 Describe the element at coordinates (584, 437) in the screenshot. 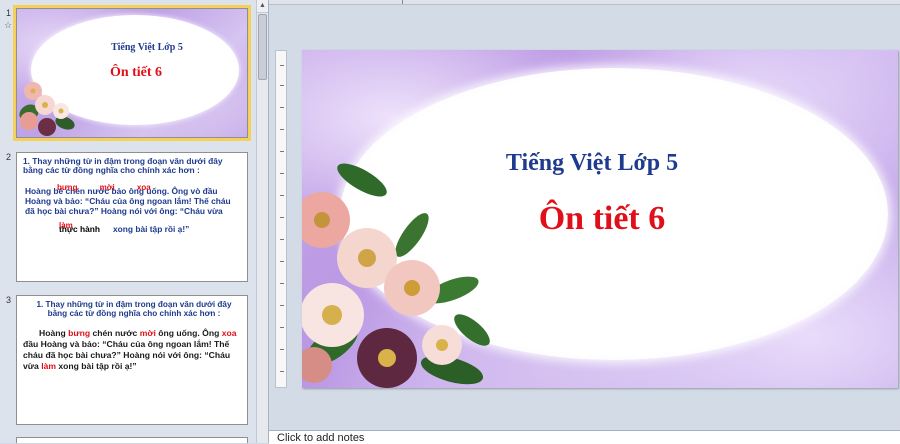

I see `notes-pane: Click to add notes` at that location.